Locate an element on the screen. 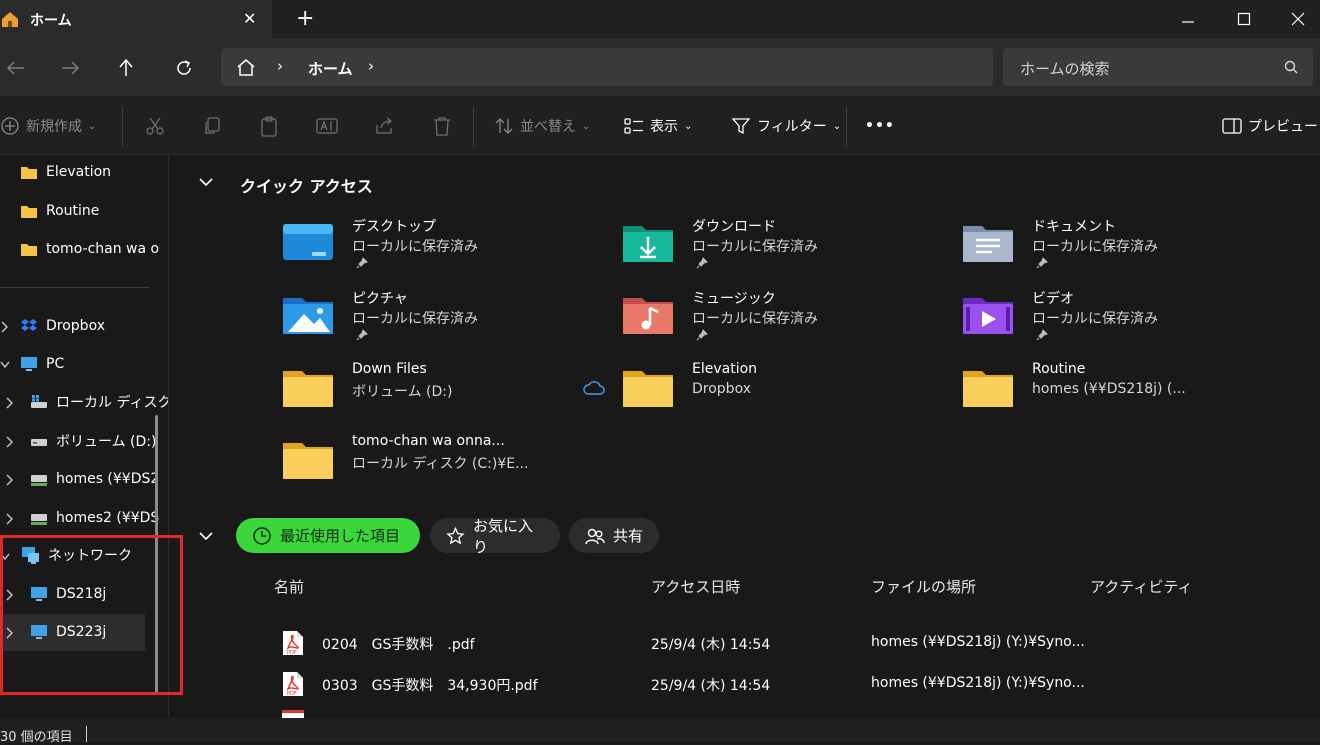  home-breadcrumb-icon is located at coordinates (246, 67).